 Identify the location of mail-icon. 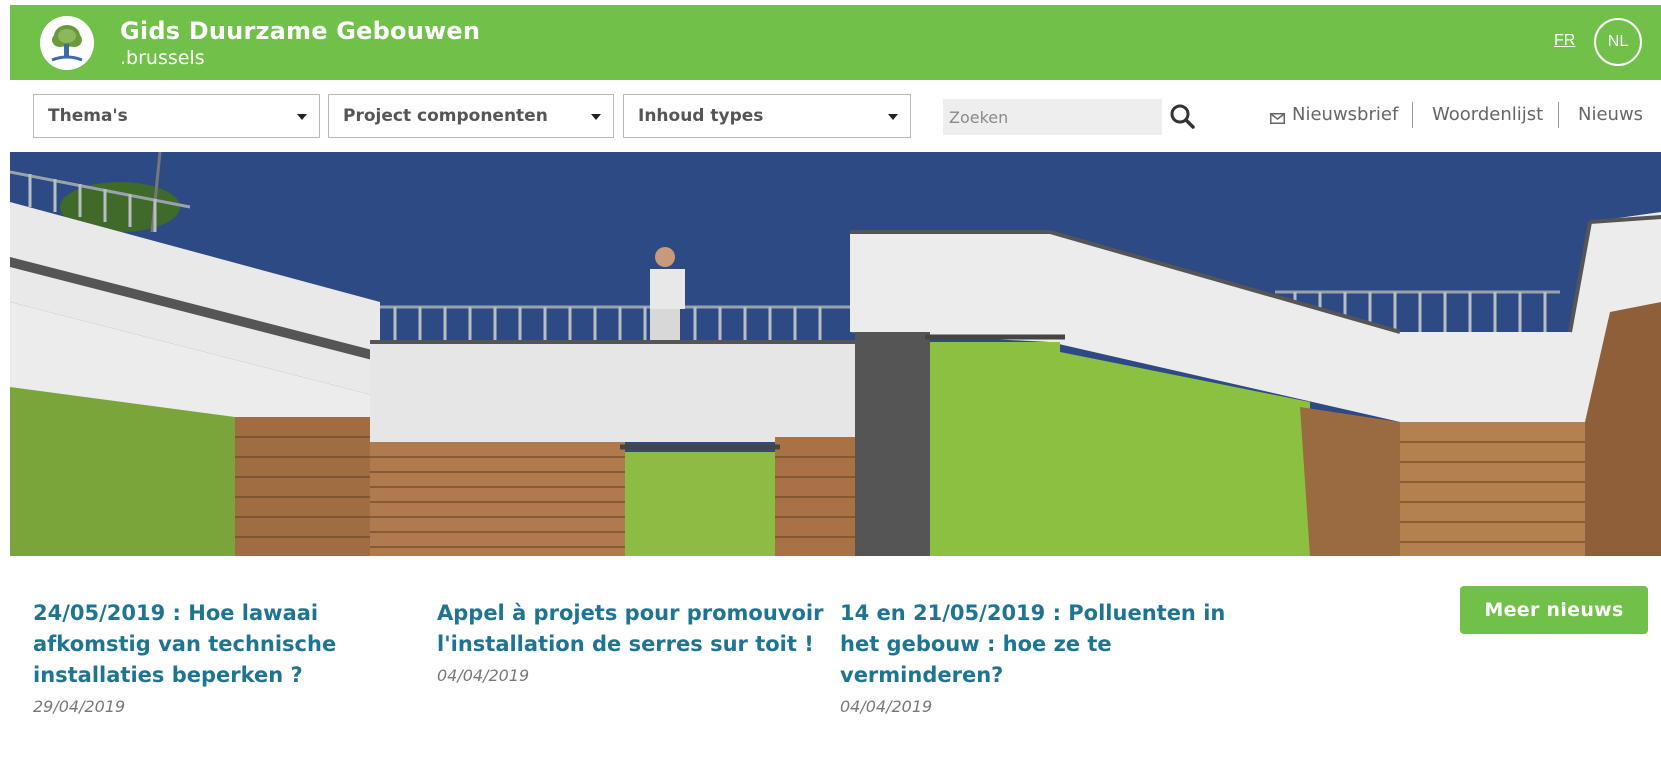
(1277, 117).